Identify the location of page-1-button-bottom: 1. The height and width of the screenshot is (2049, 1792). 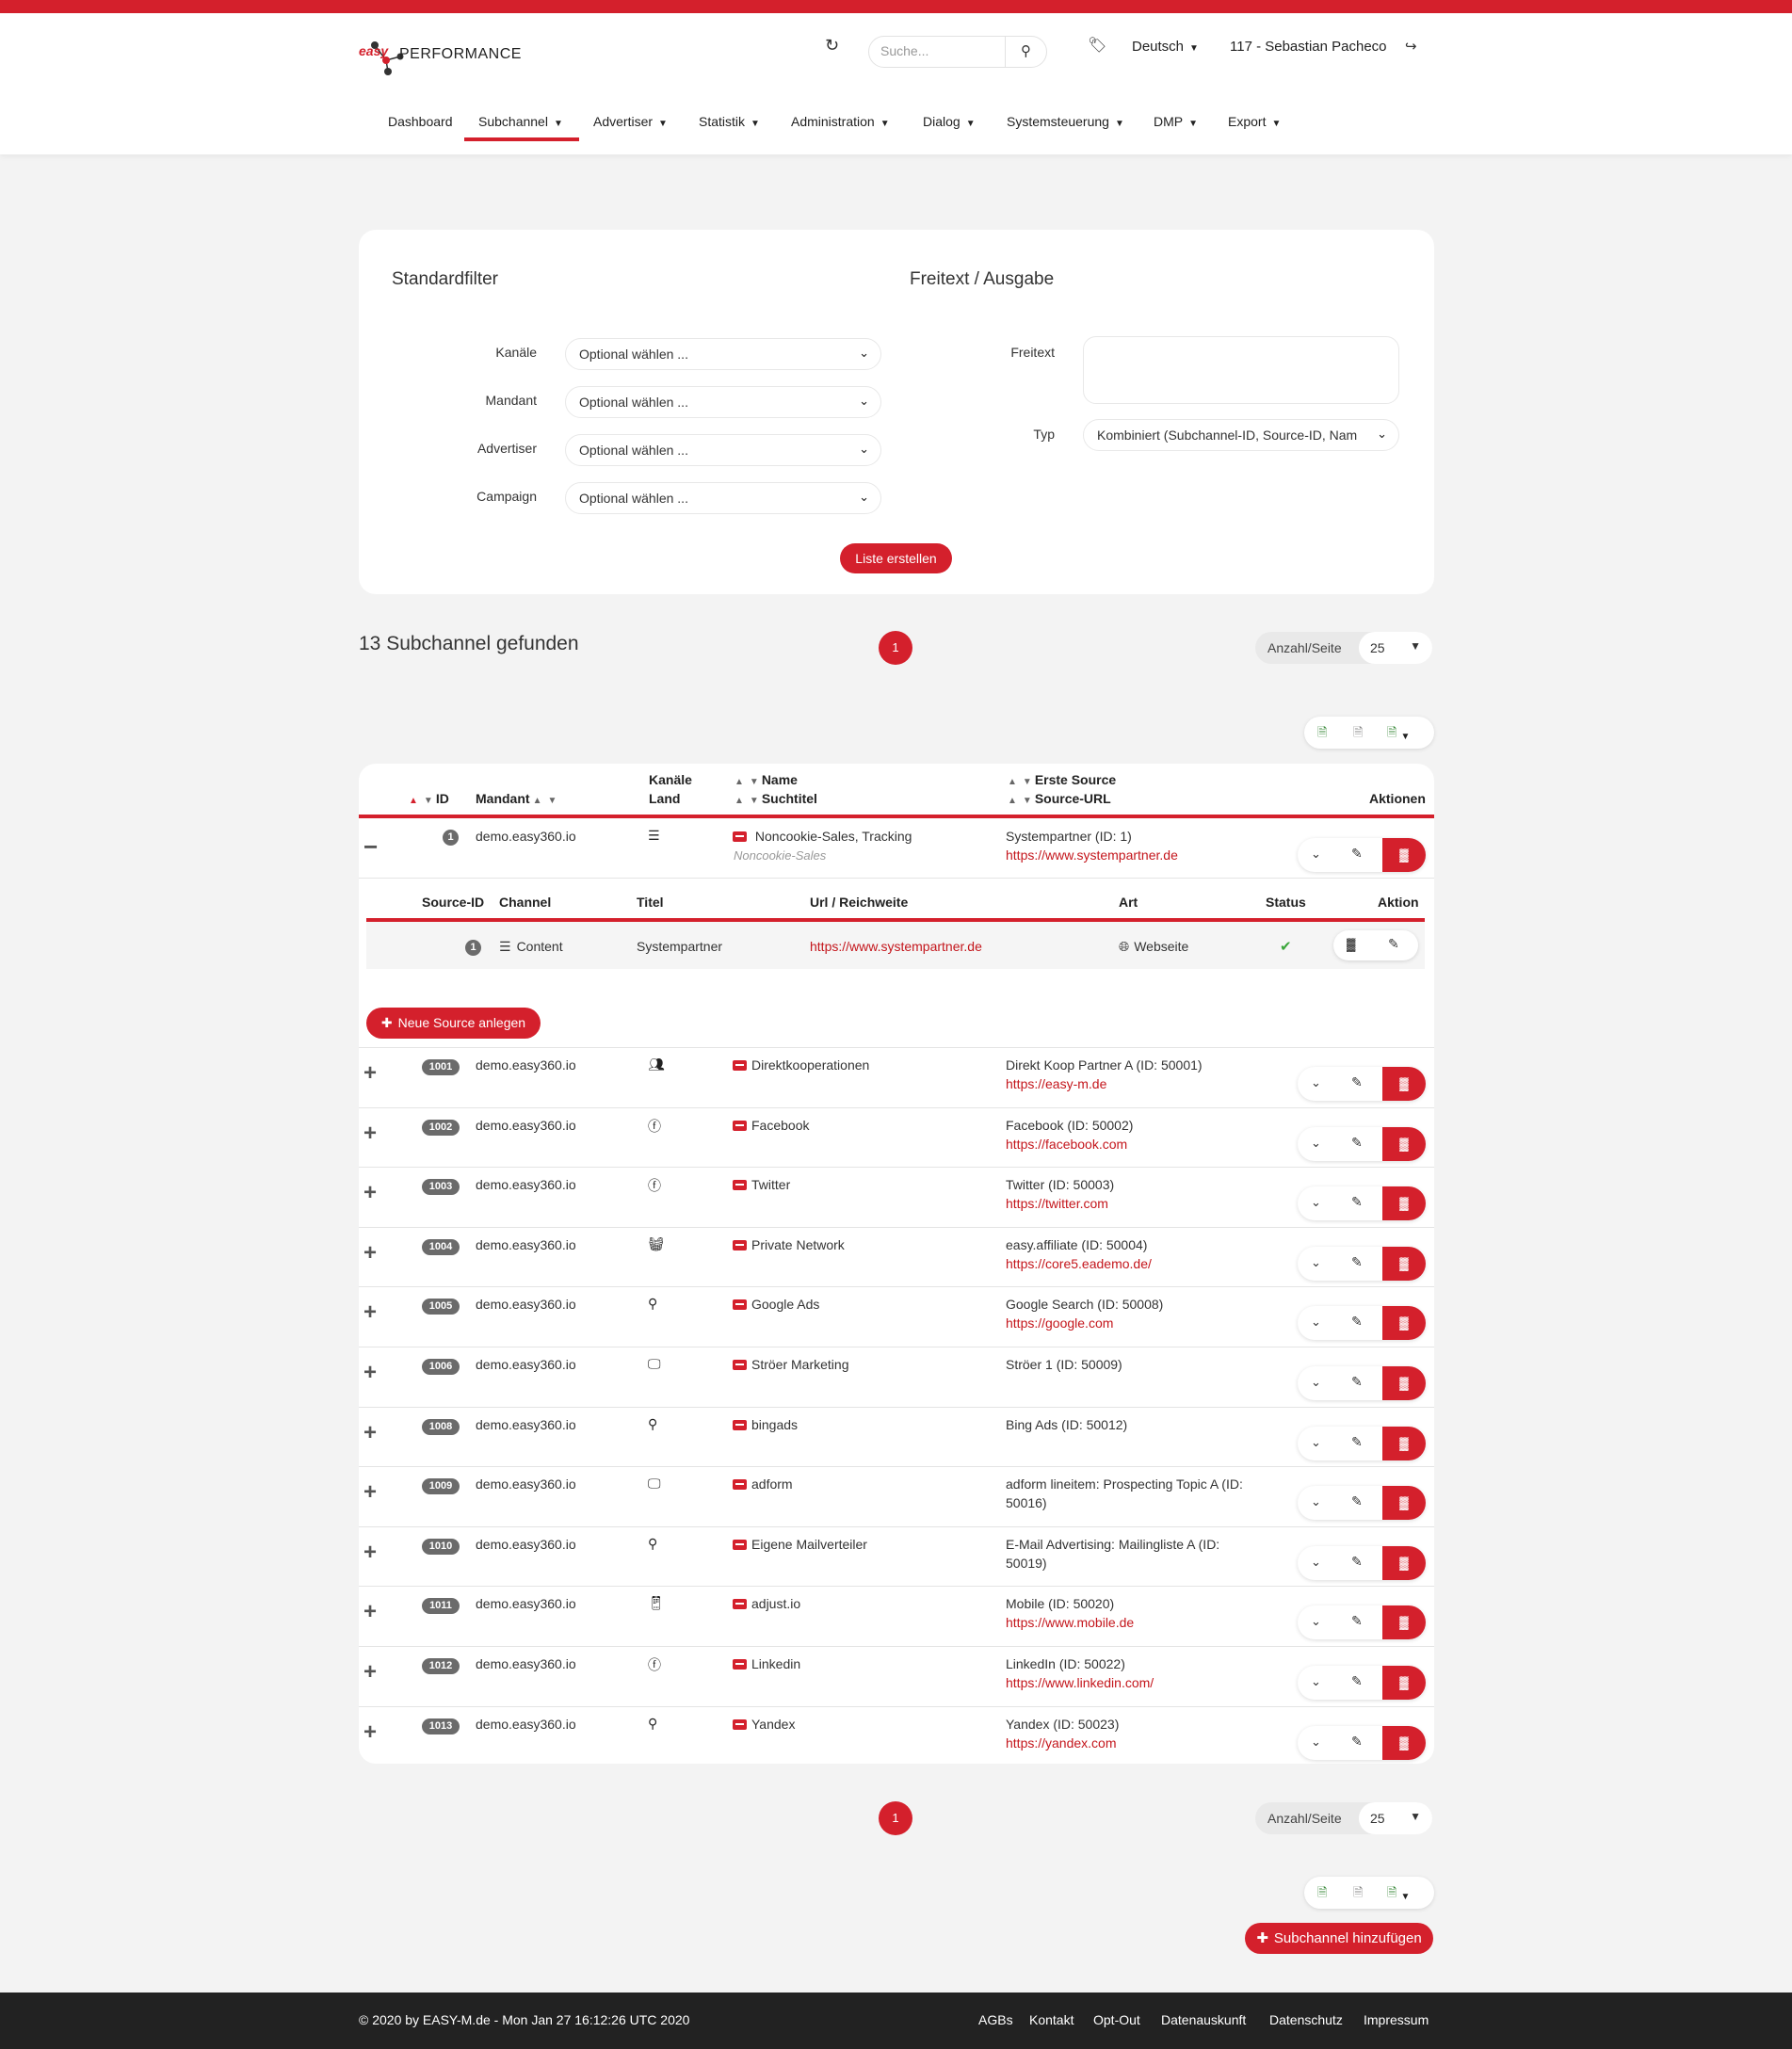
(895, 1818).